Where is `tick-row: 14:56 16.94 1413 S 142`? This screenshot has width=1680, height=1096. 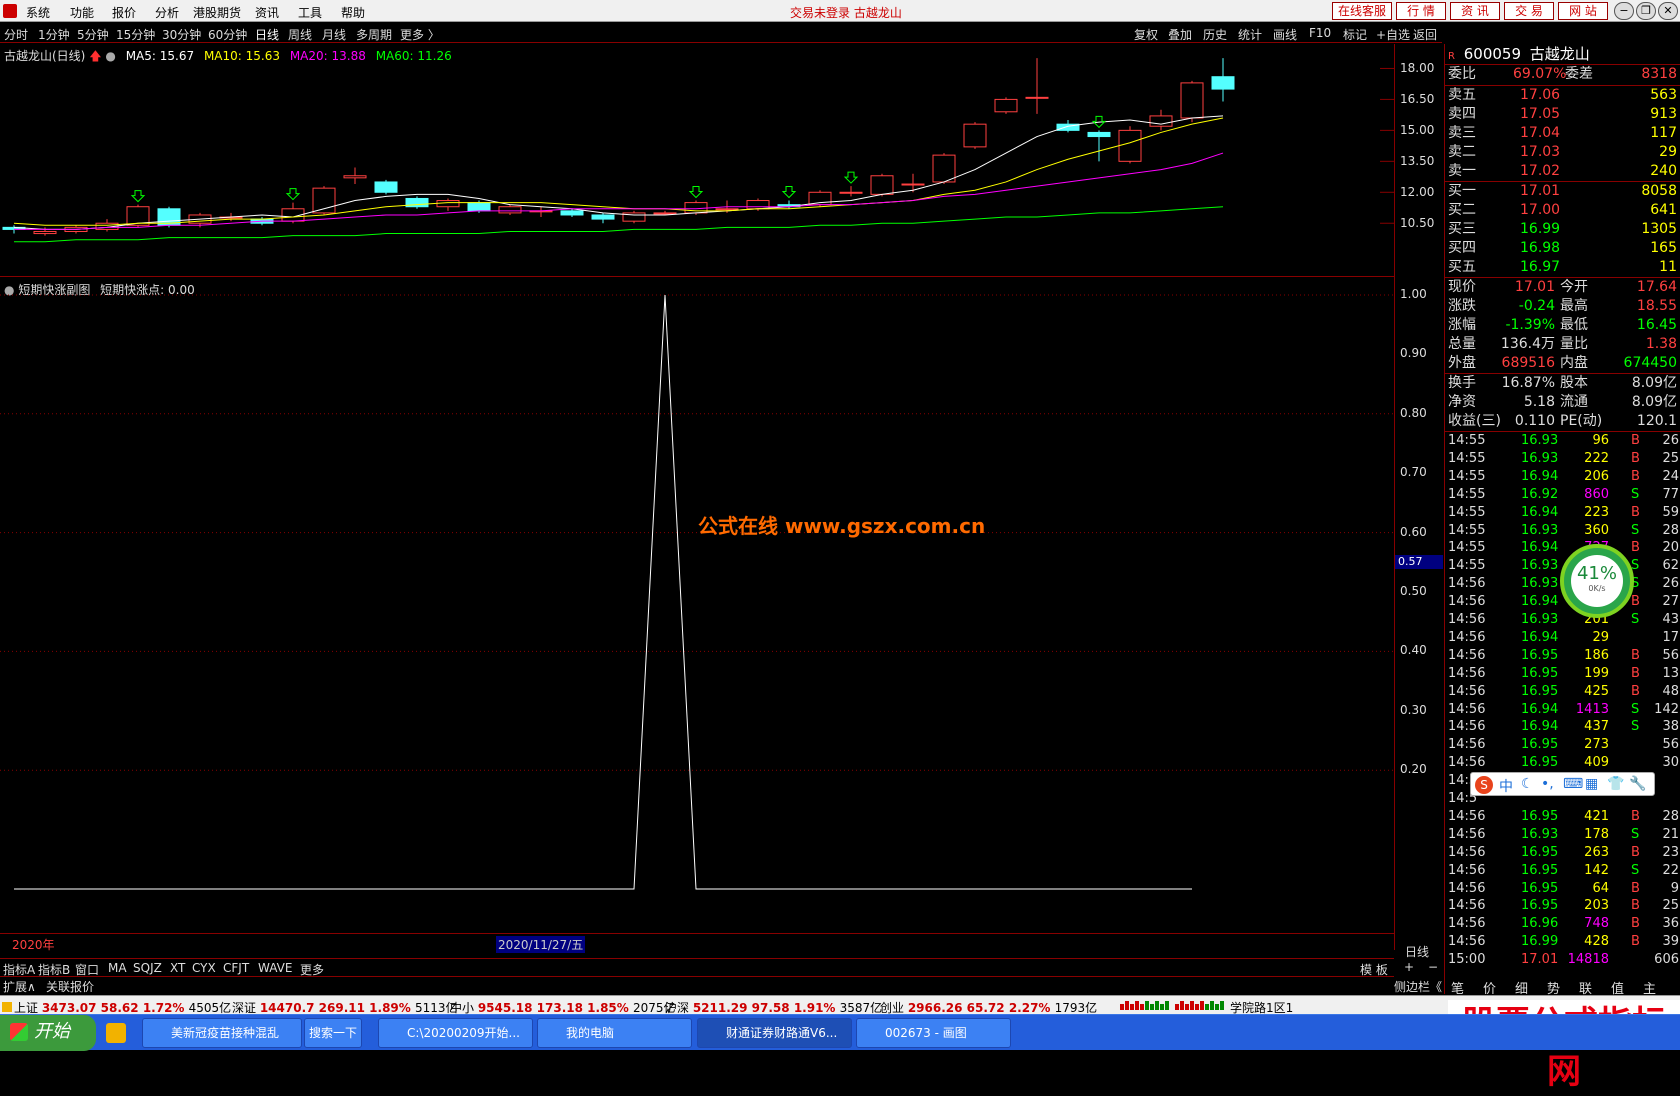
tick-row: 14:56 16.94 1413 S 142 is located at coordinates (1562, 710).